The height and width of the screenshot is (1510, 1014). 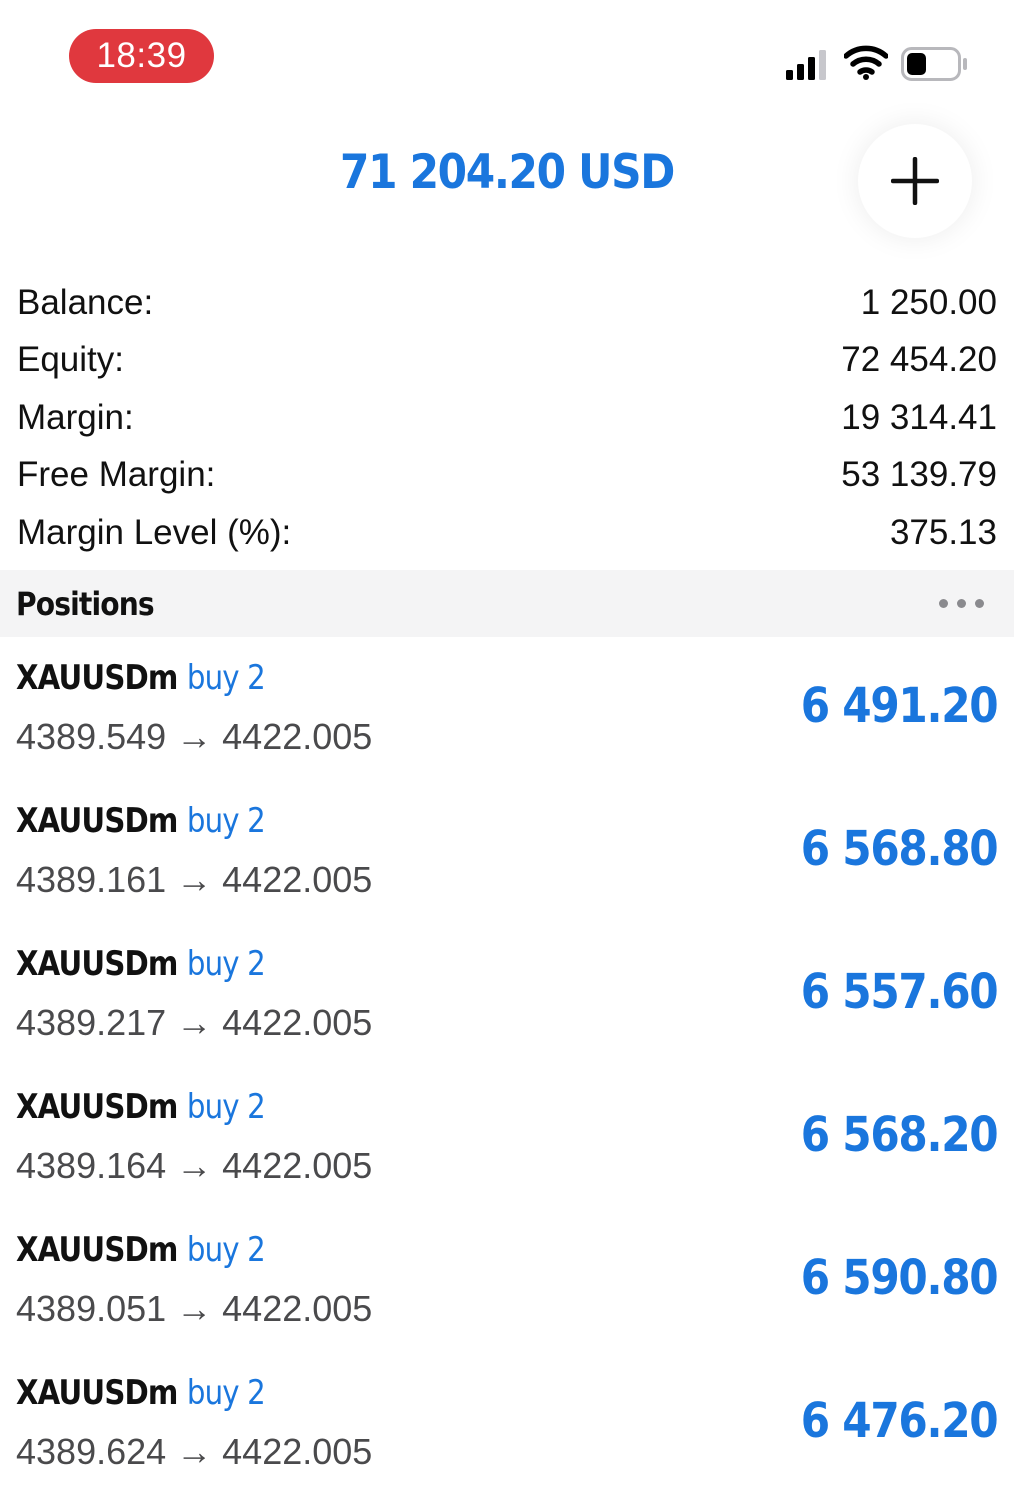 What do you see at coordinates (961, 603) in the screenshot?
I see `more-dots-icon` at bounding box center [961, 603].